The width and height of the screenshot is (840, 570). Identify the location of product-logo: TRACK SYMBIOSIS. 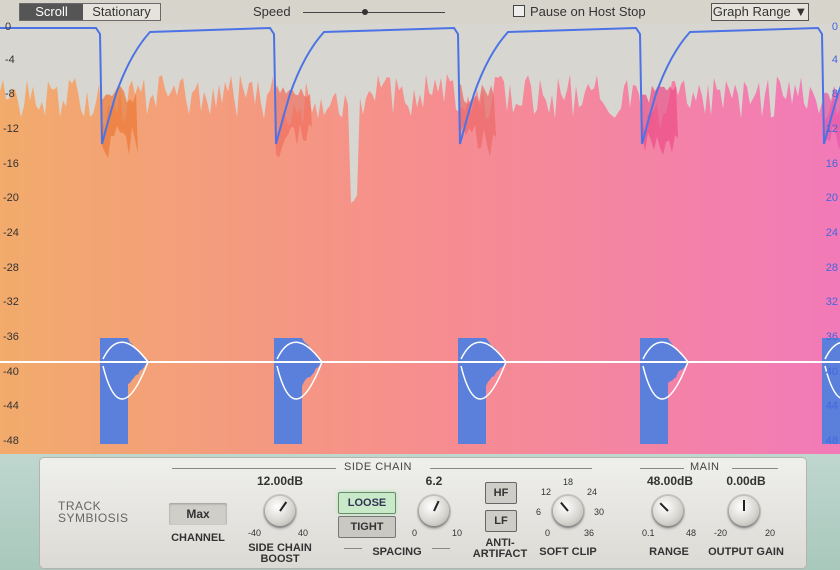
(93, 512).